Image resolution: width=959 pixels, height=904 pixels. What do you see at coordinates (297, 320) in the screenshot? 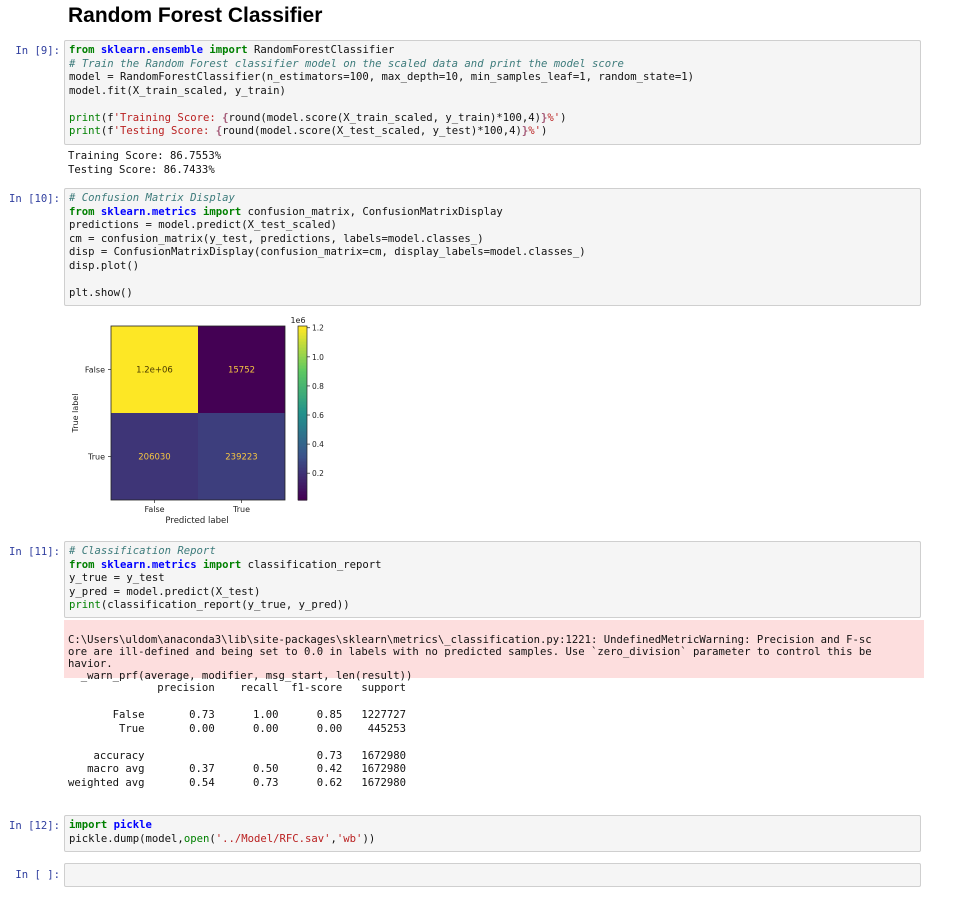
I see `colorbar-exponent: 1e6` at bounding box center [297, 320].